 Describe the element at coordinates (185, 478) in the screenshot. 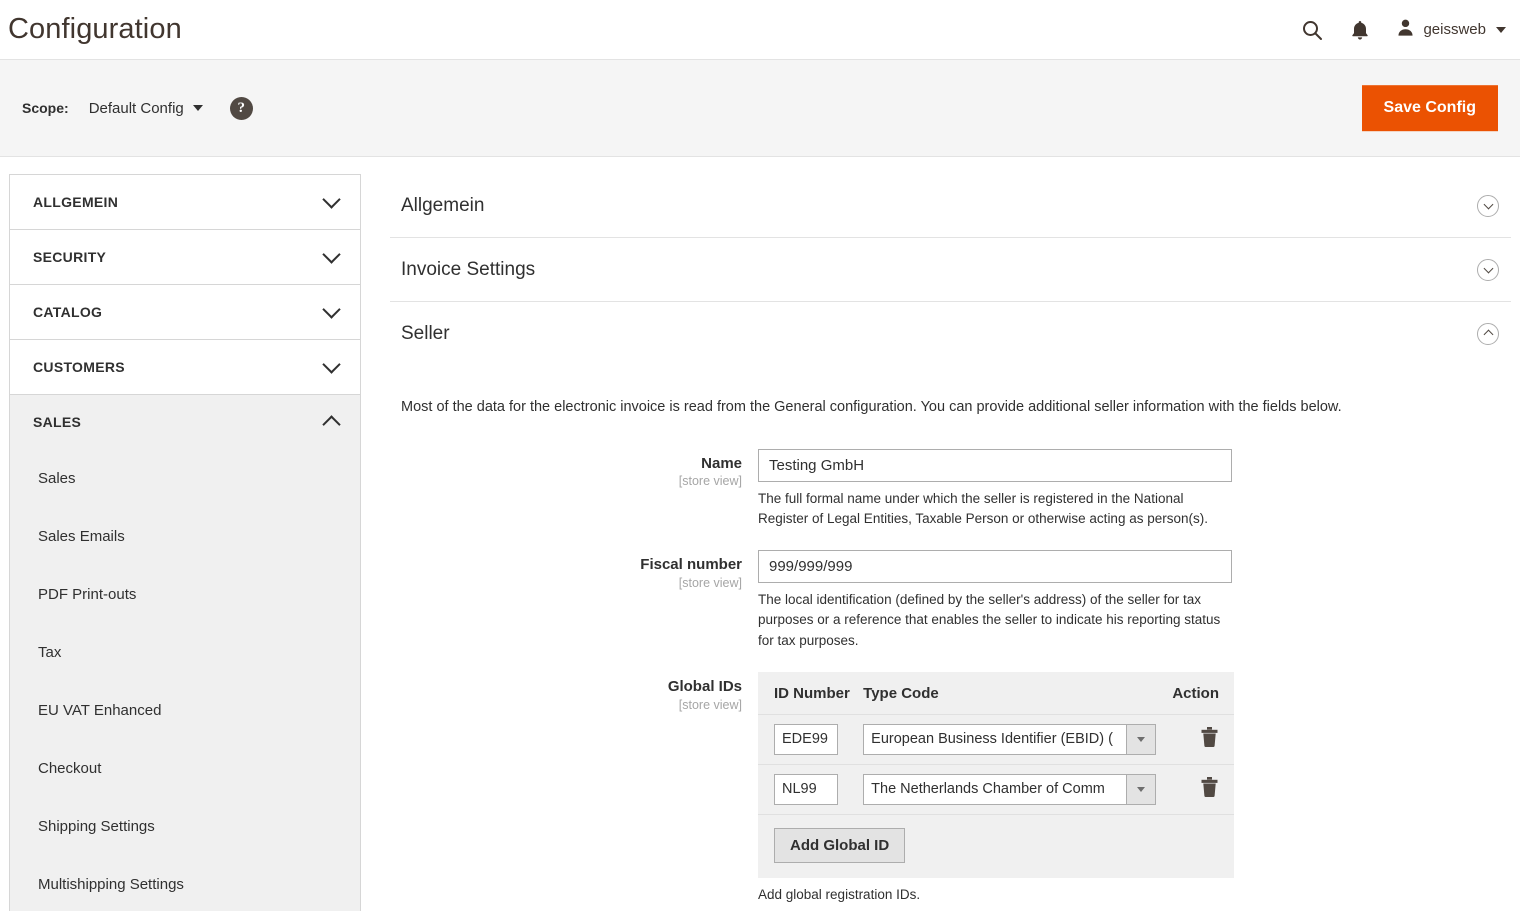

I see `sidebar-item-sales-sales: Sales` at that location.